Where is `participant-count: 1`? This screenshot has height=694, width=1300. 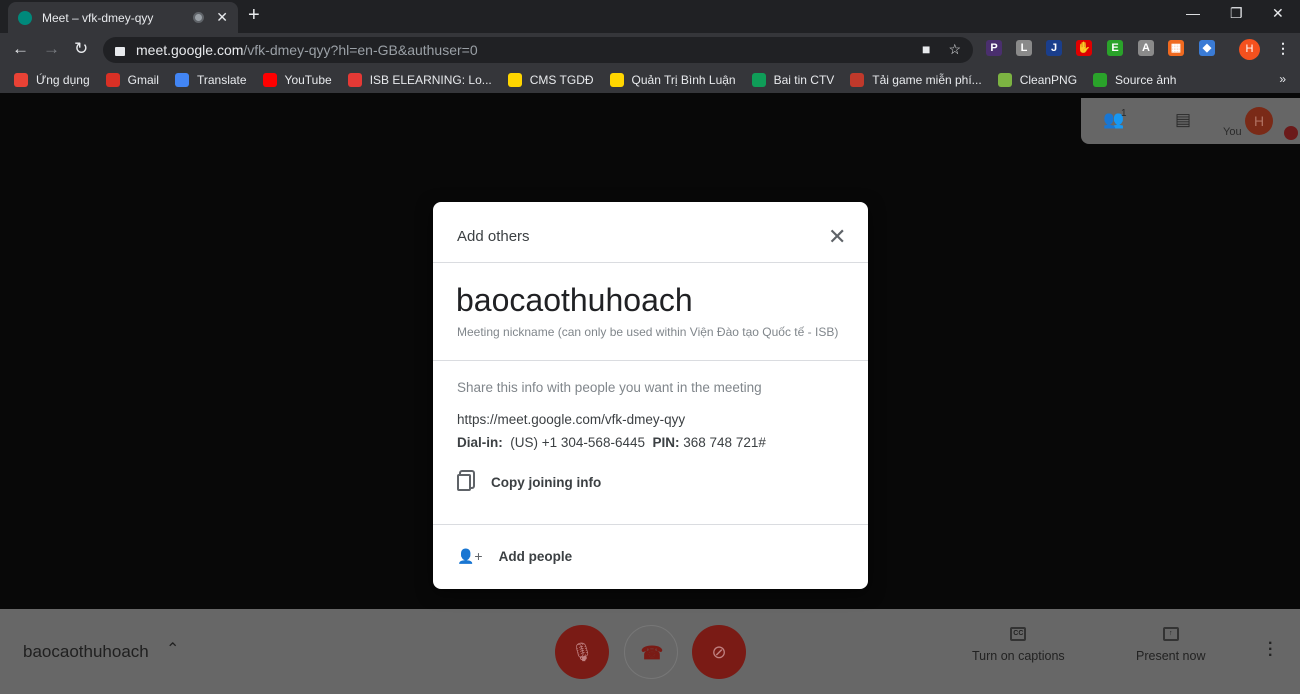 participant-count: 1 is located at coordinates (1124, 113).